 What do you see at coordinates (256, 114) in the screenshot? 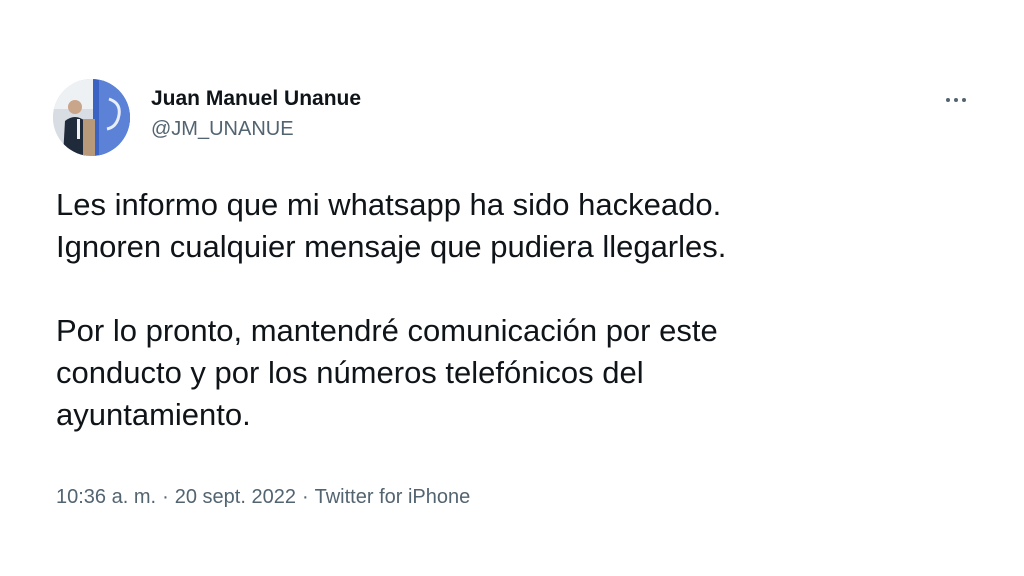
I see `author-info: Juan Manuel Unanue @JM_UNANUE` at bounding box center [256, 114].